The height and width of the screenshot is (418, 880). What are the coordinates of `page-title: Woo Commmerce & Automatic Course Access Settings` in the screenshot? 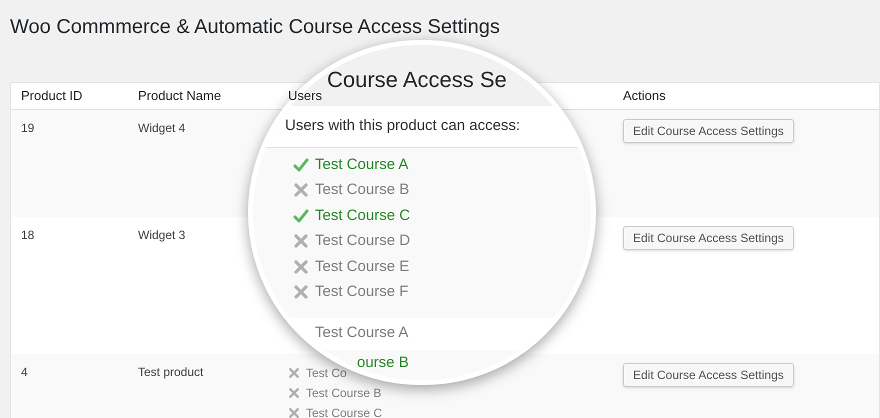 It's located at (255, 27).